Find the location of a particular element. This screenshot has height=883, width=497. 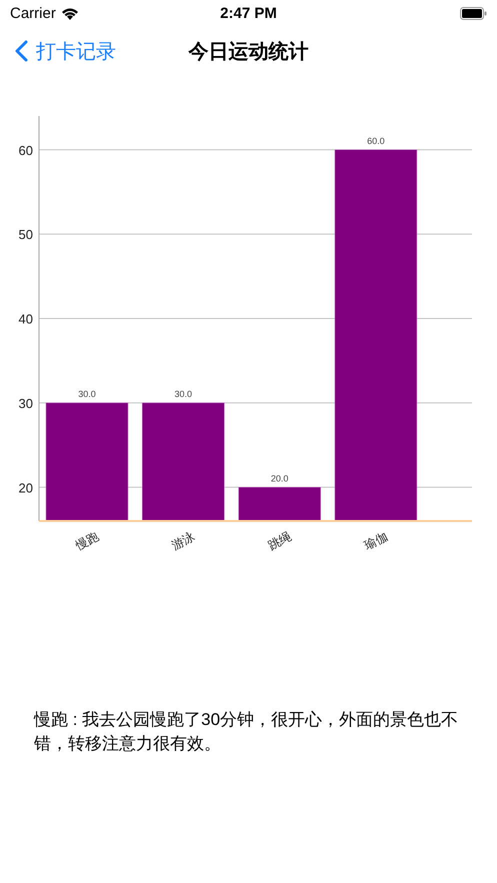

y-tick-label: 60 is located at coordinates (25, 150).